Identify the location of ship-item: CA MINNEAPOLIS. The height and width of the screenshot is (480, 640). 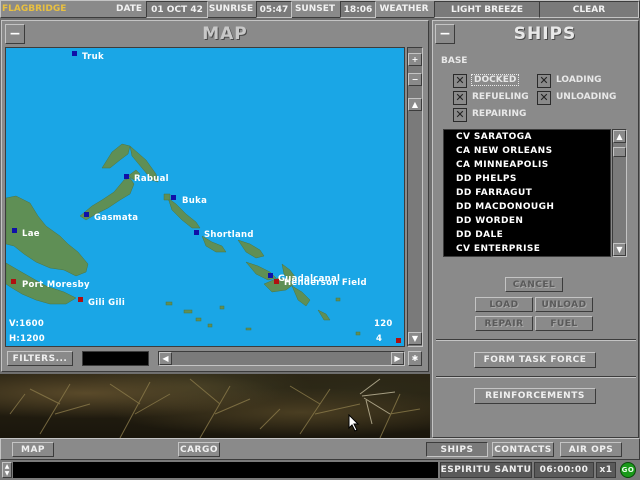
(502, 165).